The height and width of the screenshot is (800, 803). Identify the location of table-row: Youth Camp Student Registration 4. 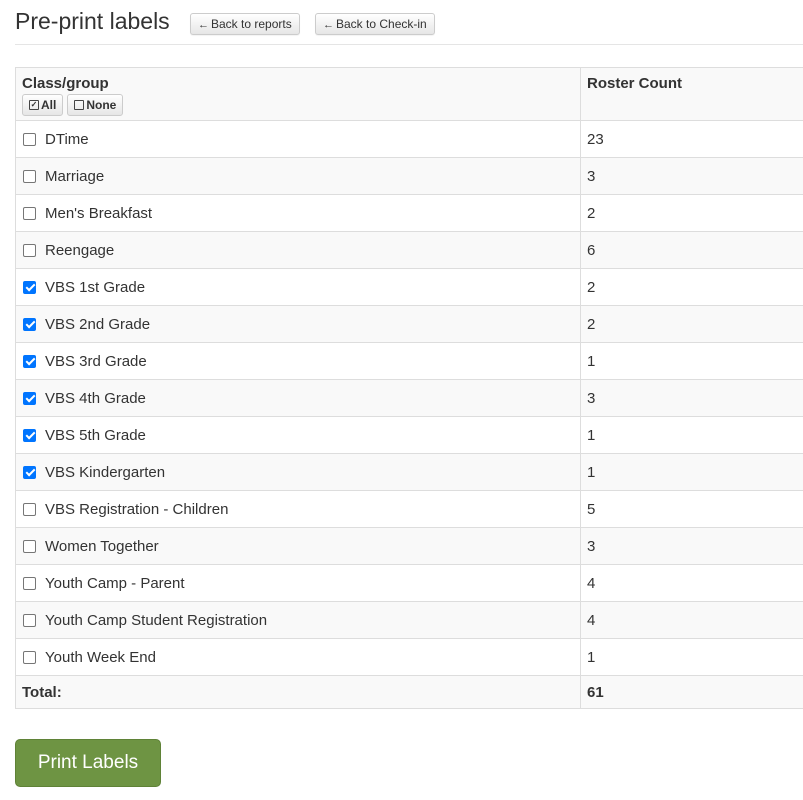
(409, 620).